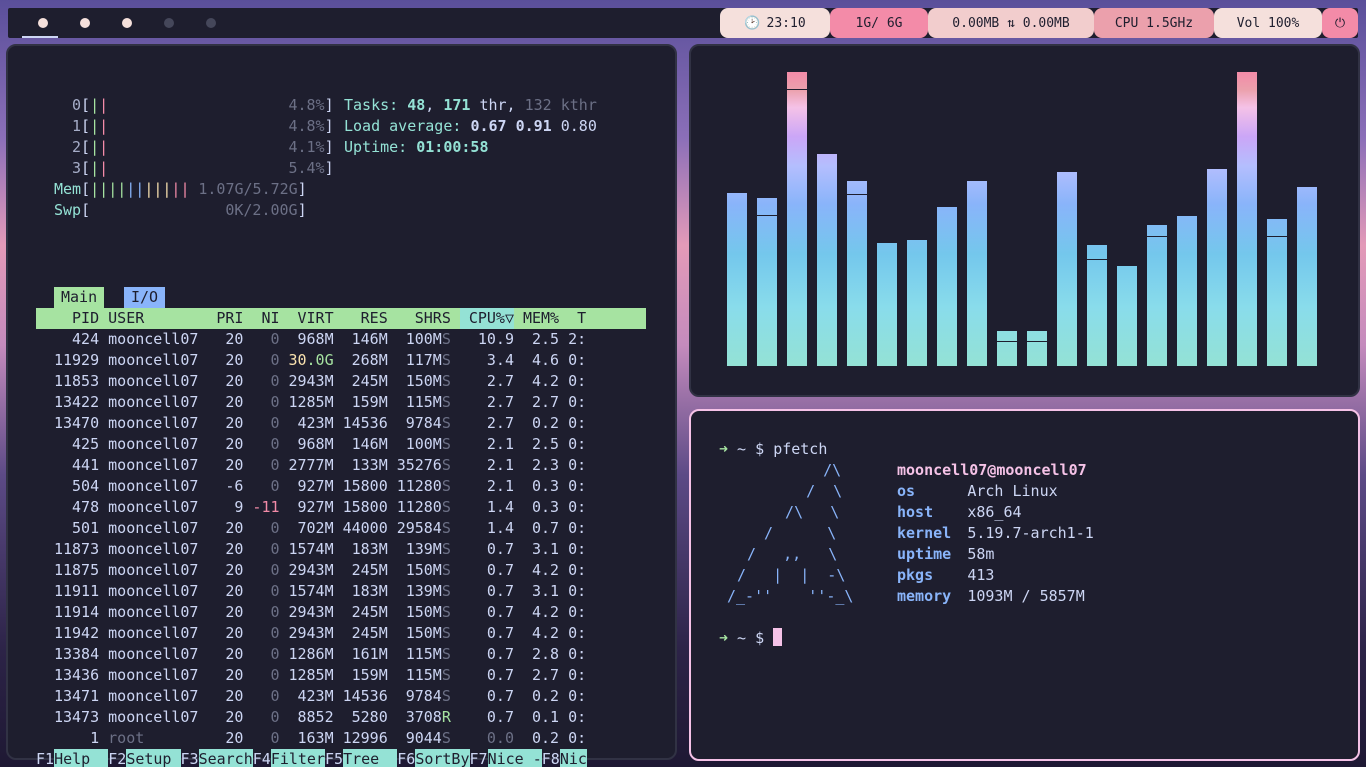  I want to click on process-row: 478 mooncell07 9 -11 927M 15800 11280S 1.4 0.3 0:, so click(341, 507).